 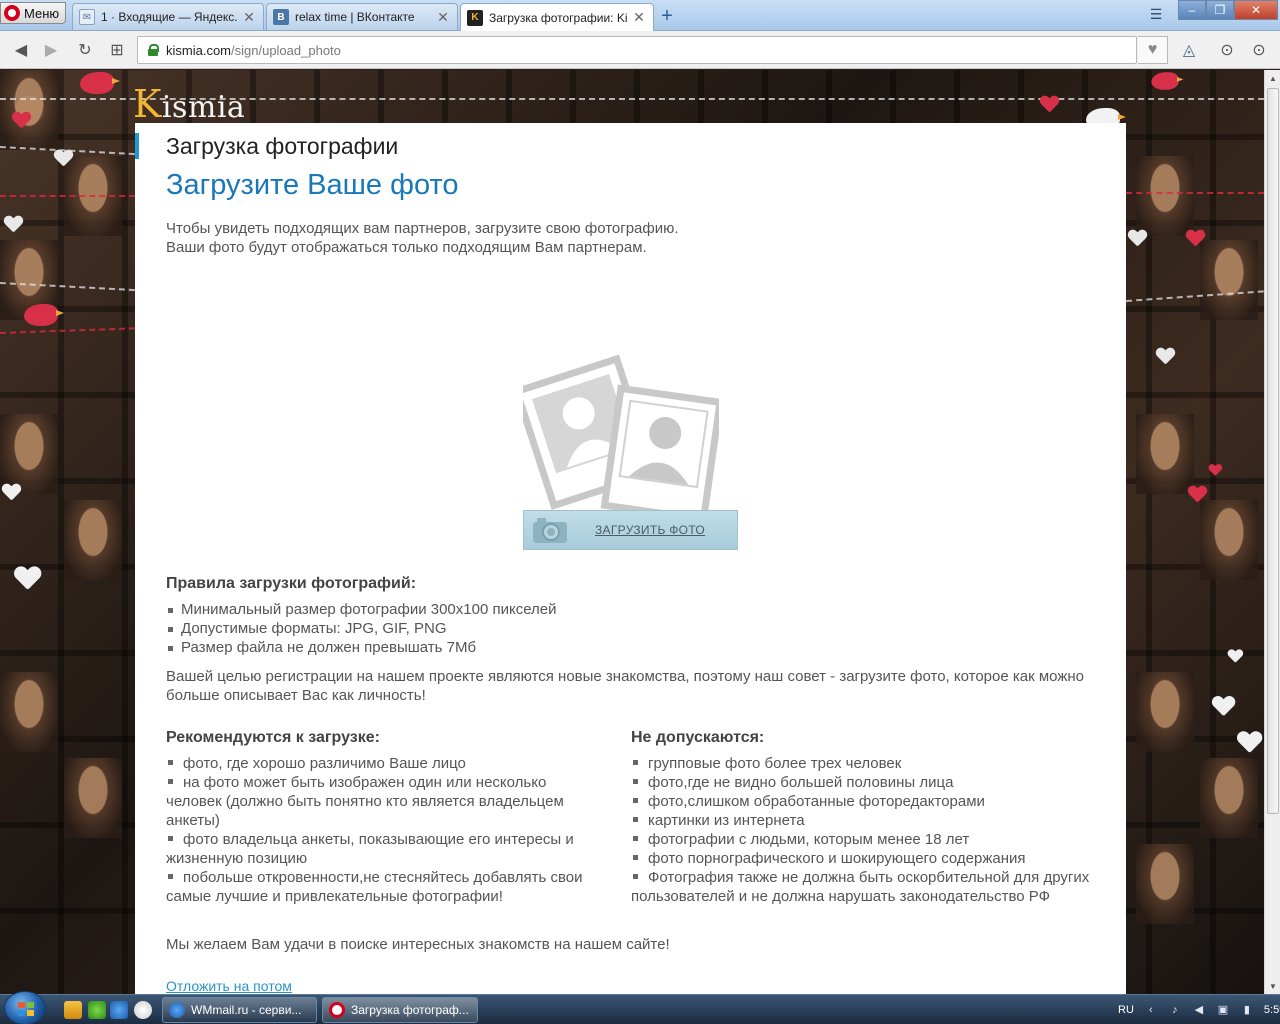 I want to click on new-tab-button: +, so click(x=667, y=16).